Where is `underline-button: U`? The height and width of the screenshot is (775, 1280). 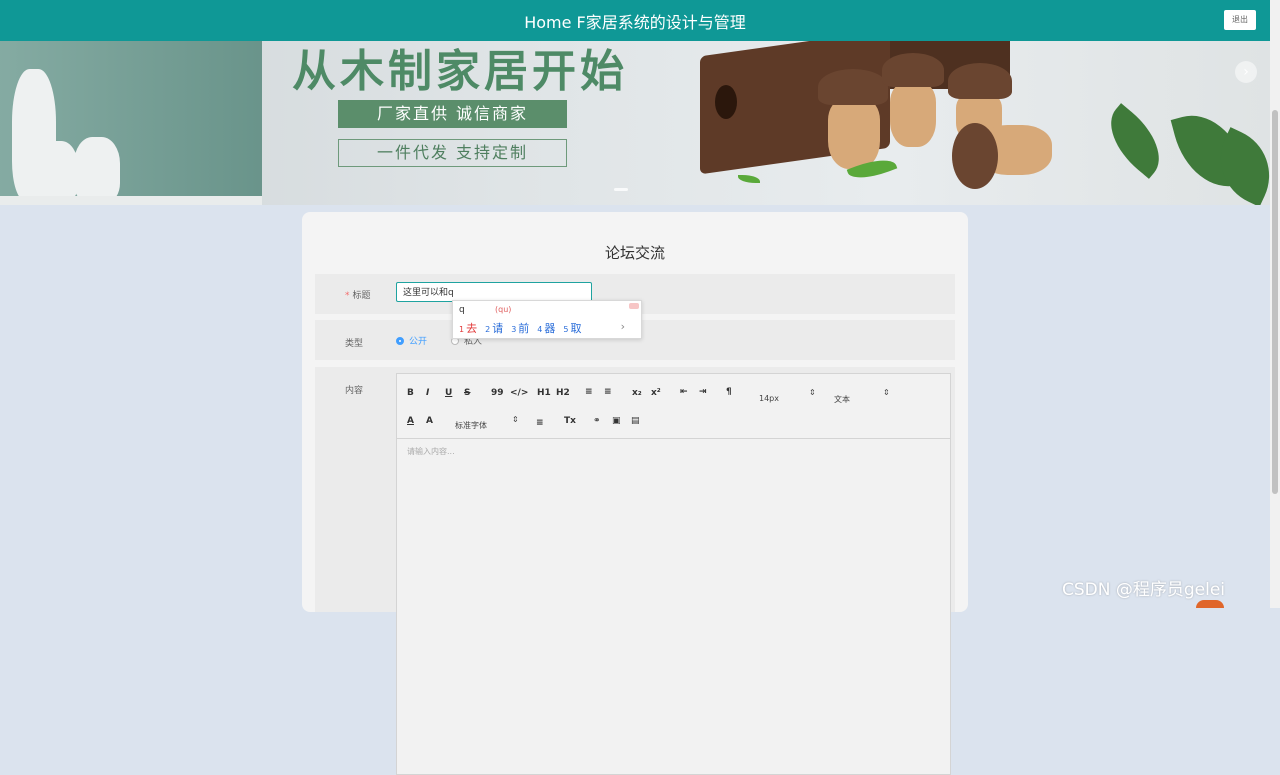 underline-button: U is located at coordinates (448, 393).